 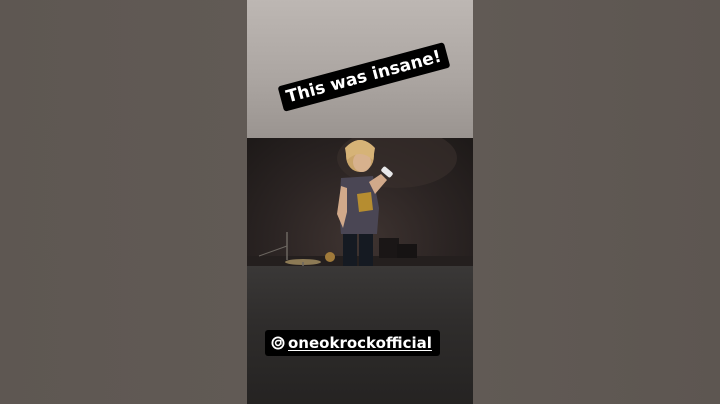 I want to click on mention-handle: oneokrockofficial, so click(x=360, y=343).